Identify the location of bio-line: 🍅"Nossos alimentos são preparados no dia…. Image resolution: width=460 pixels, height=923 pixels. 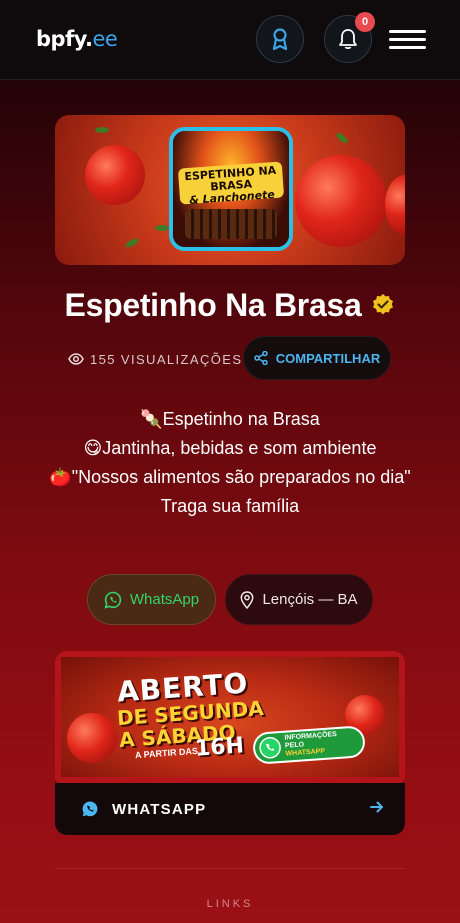
(230, 477).